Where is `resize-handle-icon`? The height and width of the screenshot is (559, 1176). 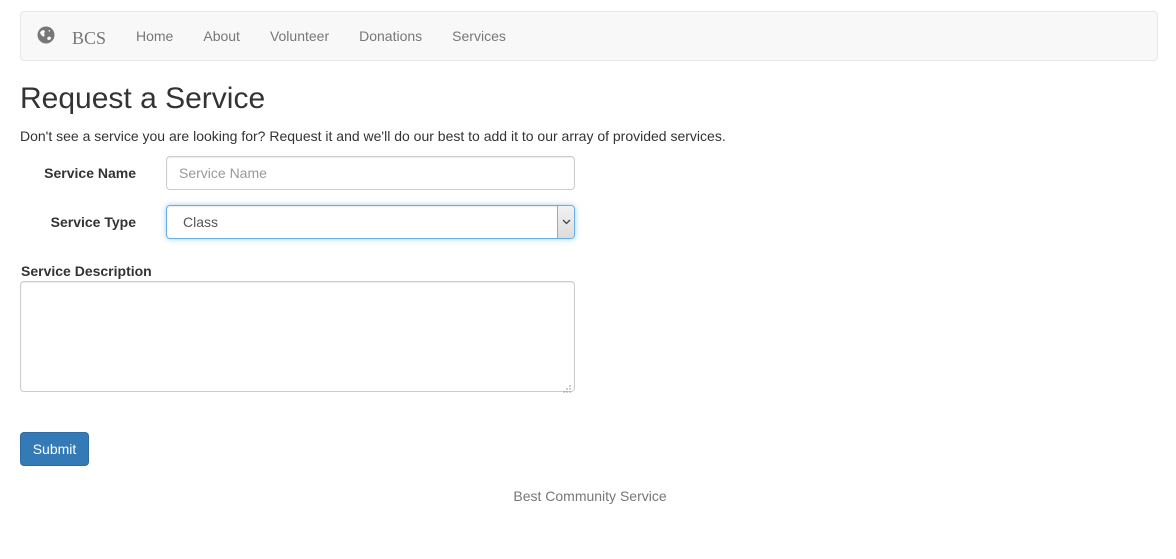
resize-handle-icon is located at coordinates (567, 386).